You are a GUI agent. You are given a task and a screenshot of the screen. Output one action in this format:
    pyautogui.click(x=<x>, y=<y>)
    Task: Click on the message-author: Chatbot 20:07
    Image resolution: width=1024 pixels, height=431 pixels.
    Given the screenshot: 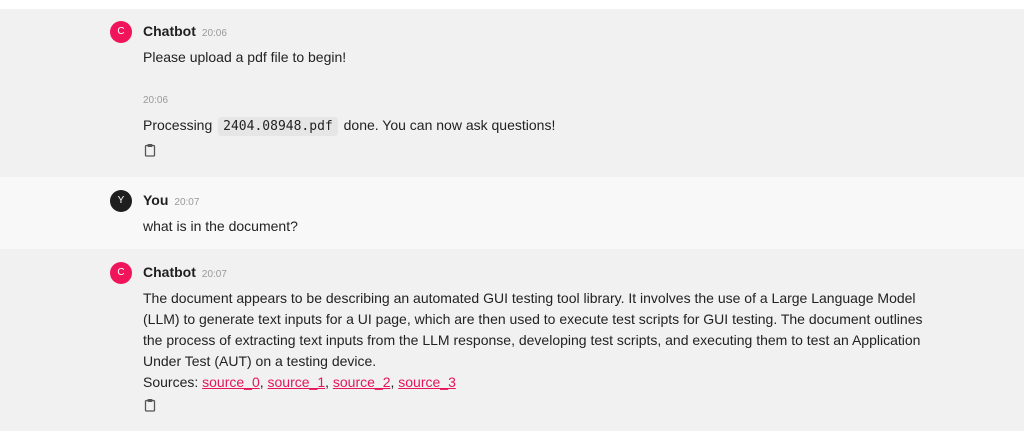 What is the action you would take?
    pyautogui.click(x=185, y=272)
    